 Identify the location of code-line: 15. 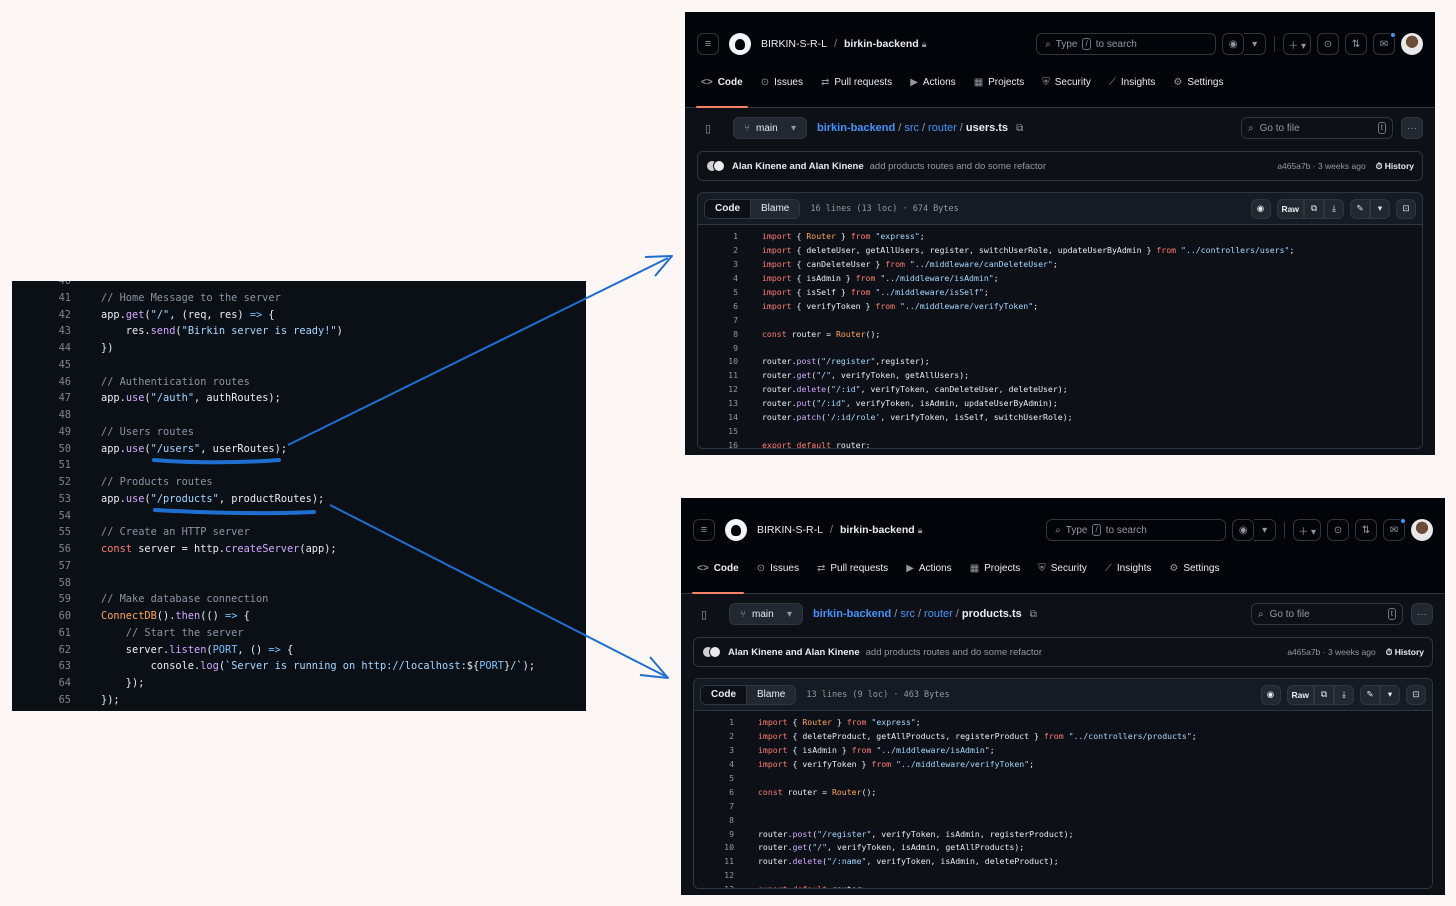
(1060, 432).